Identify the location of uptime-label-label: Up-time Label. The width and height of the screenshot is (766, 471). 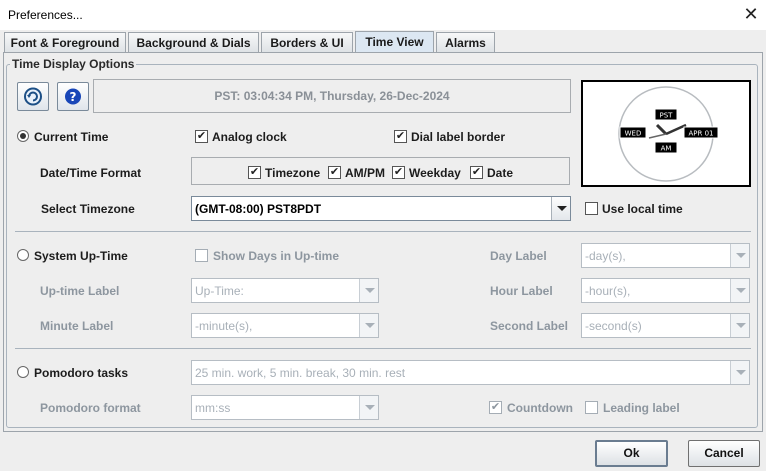
(80, 291).